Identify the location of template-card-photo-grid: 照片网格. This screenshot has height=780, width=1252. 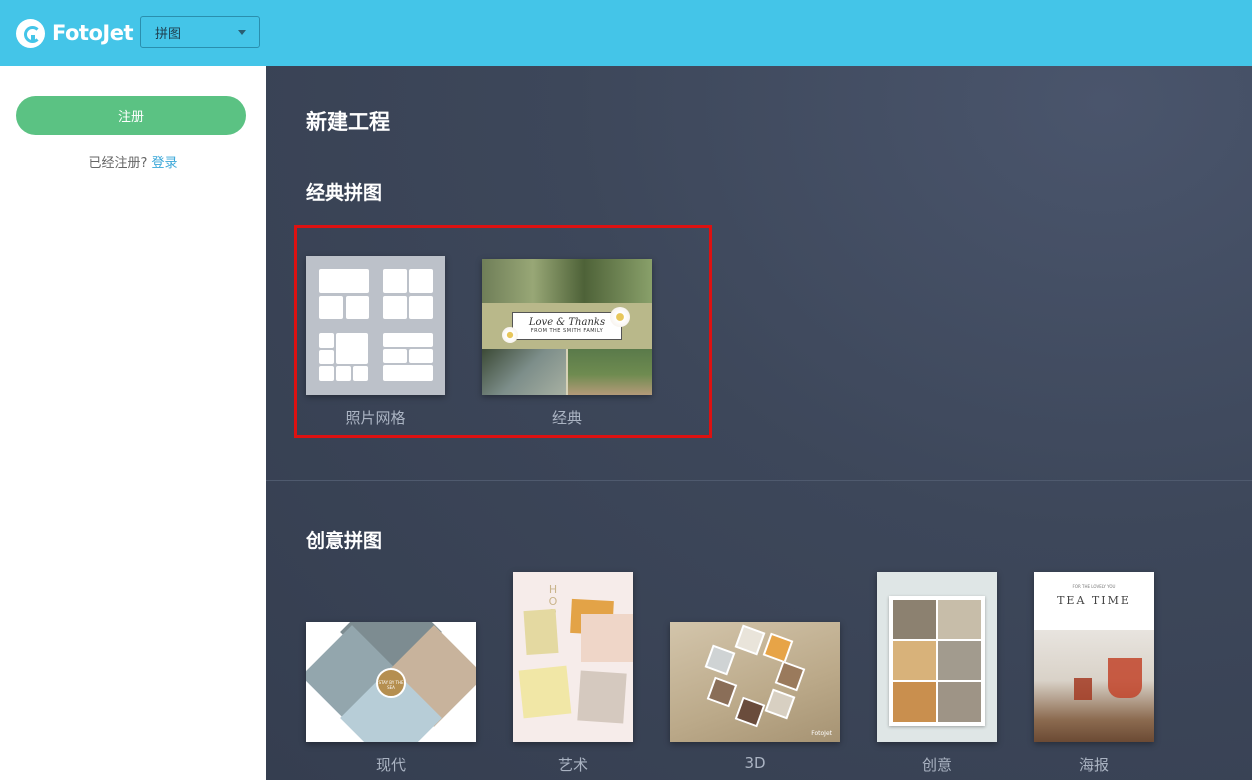
(376, 343).